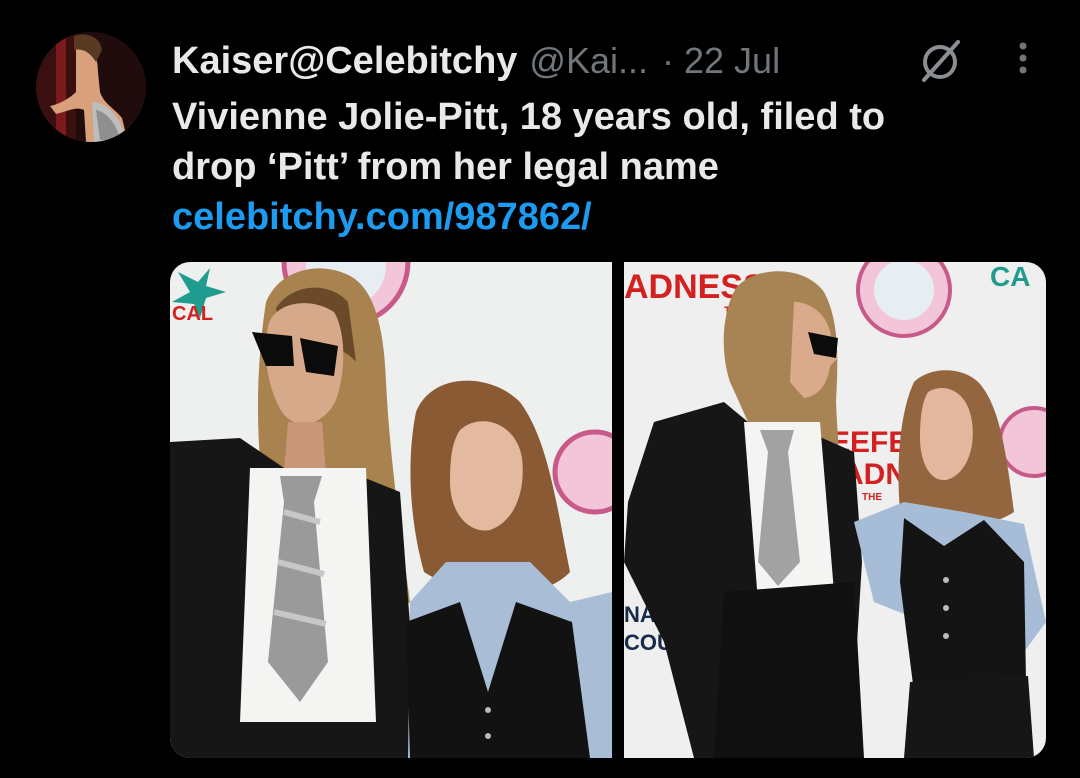 The width and height of the screenshot is (1080, 778). Describe the element at coordinates (602, 217) in the screenshot. I see `tweet-link: celebitchy.com/987862/` at that location.